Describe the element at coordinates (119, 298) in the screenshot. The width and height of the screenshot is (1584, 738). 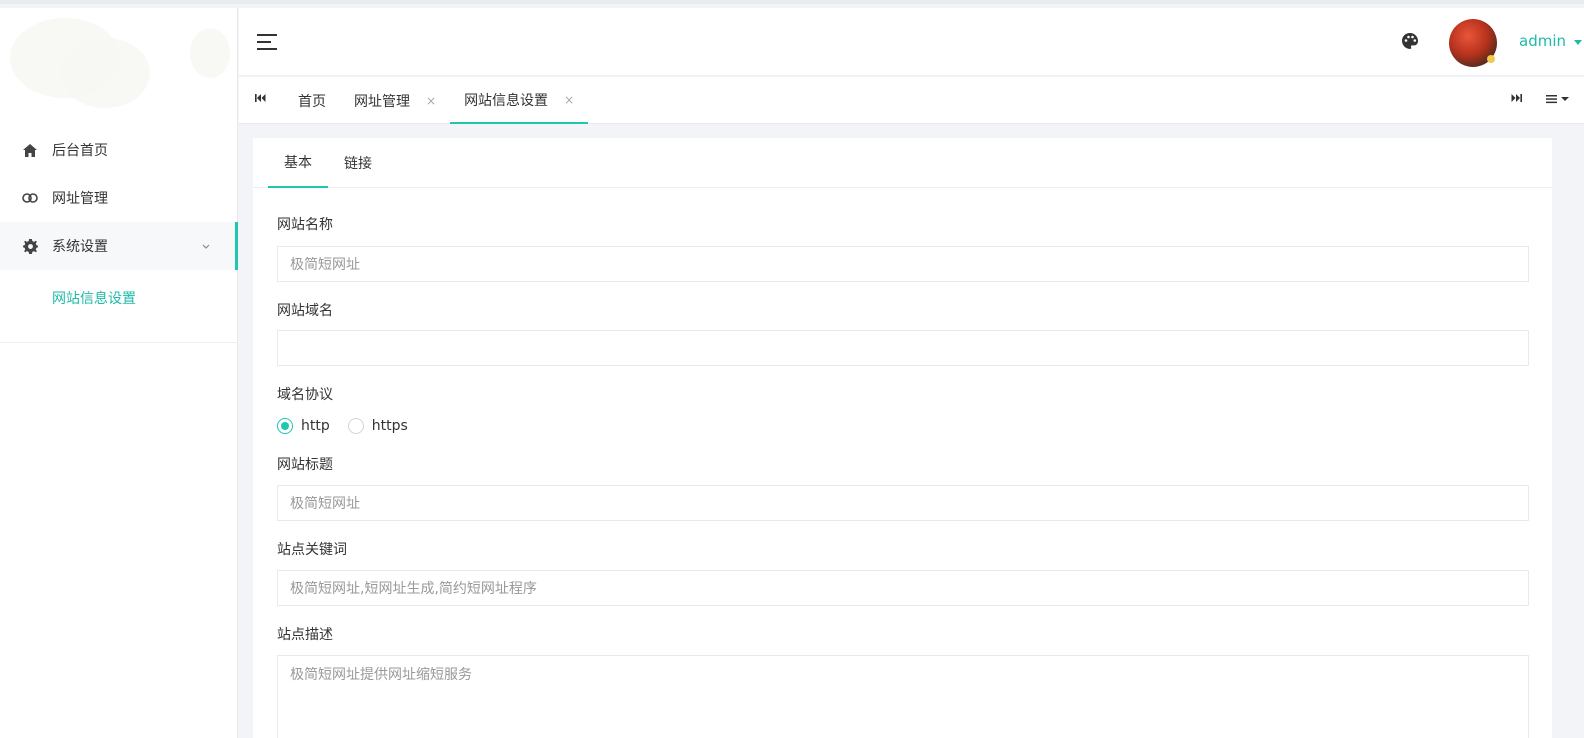
I see `sidebar-subitem-site-info: 网站信息设置` at that location.